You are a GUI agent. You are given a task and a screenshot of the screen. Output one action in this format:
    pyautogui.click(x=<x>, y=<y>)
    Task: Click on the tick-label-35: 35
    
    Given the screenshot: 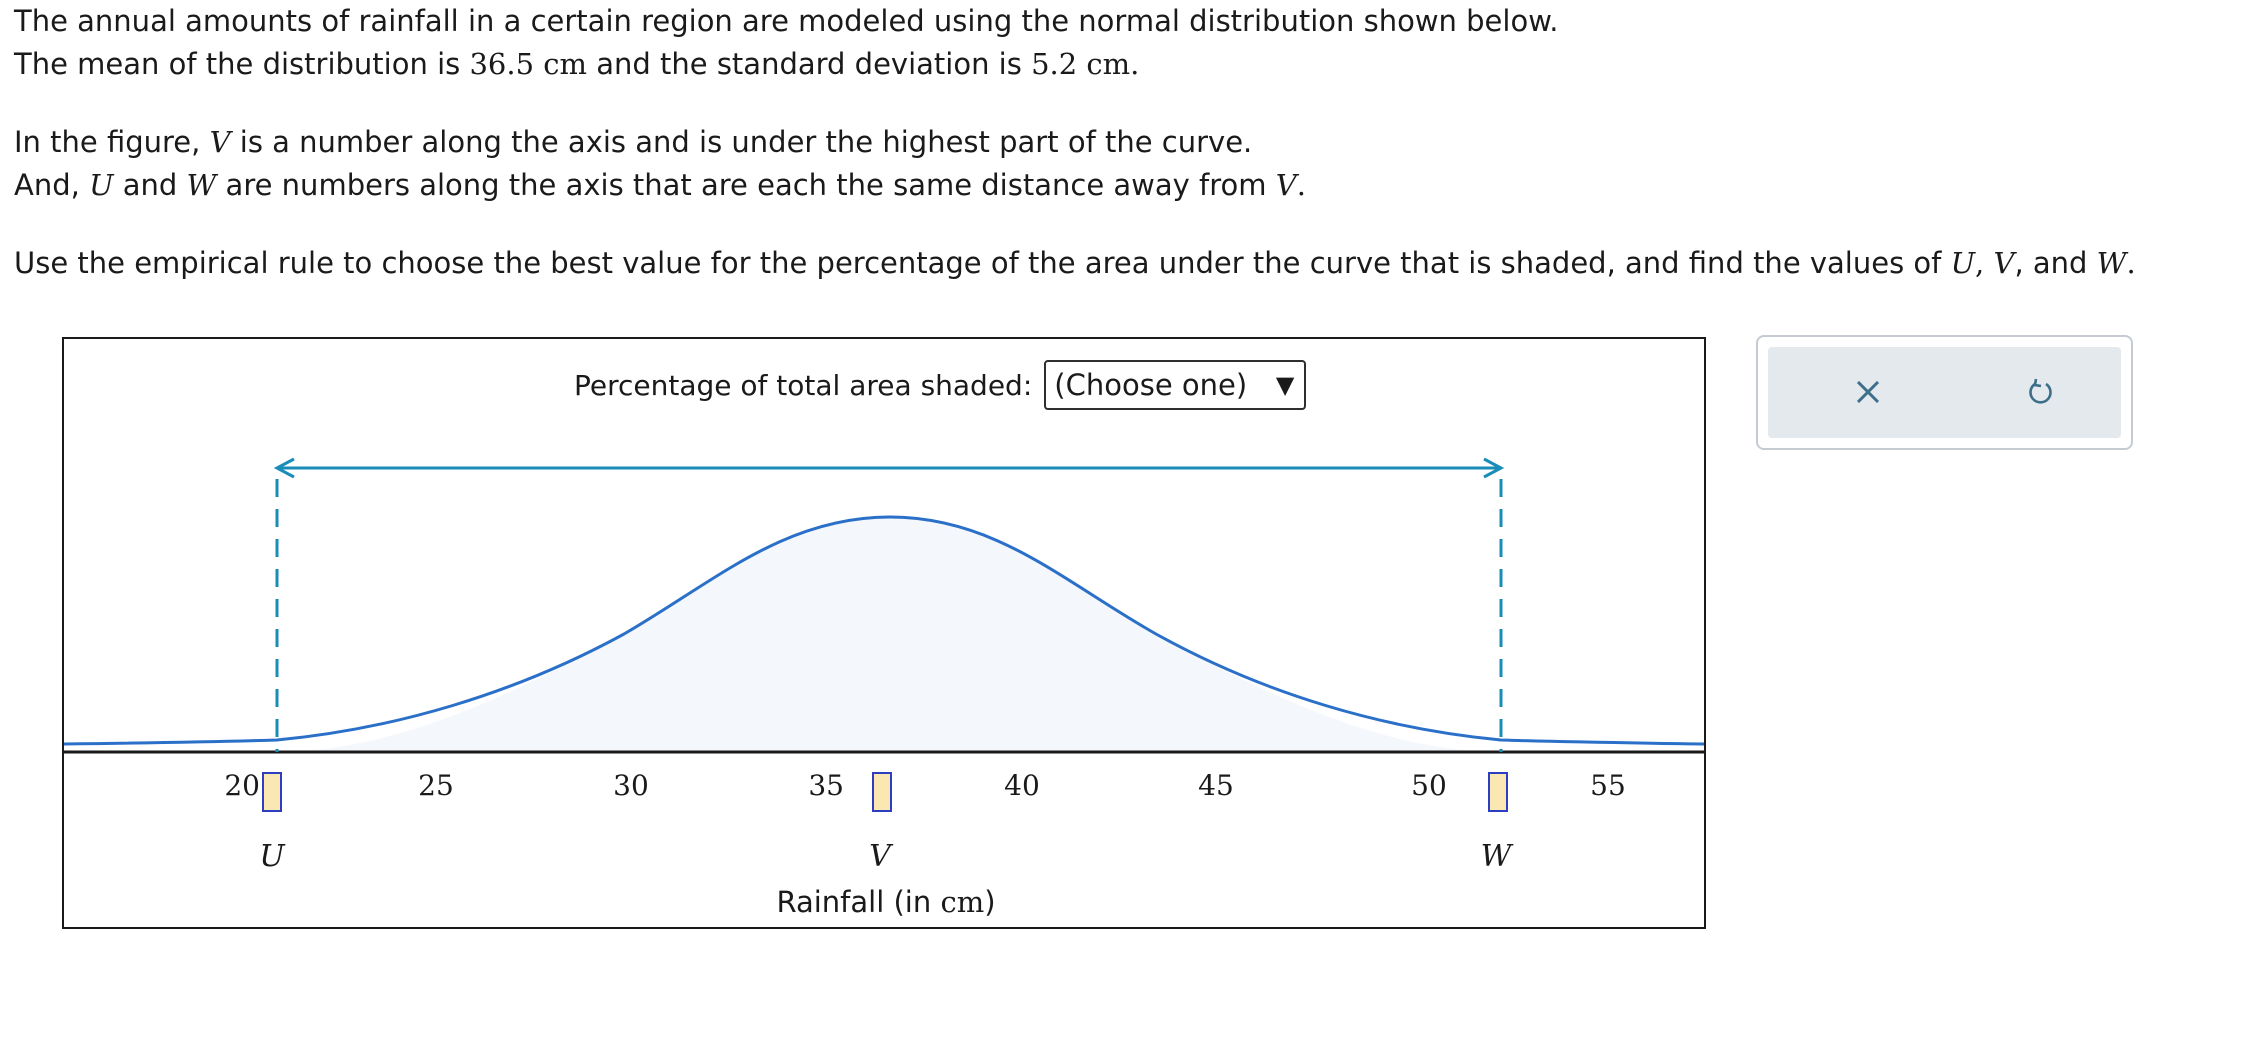 What is the action you would take?
    pyautogui.click(x=826, y=785)
    